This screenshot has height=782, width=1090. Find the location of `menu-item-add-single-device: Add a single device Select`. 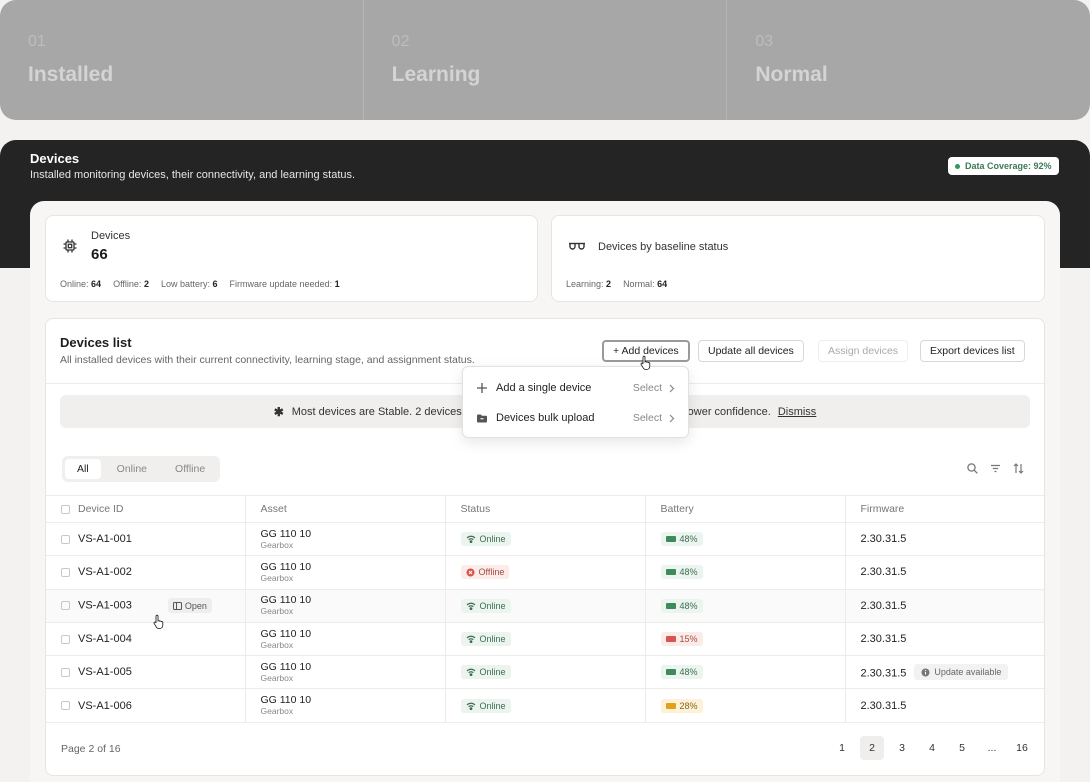

menu-item-add-single-device: Add a single device Select is located at coordinates (575, 388).